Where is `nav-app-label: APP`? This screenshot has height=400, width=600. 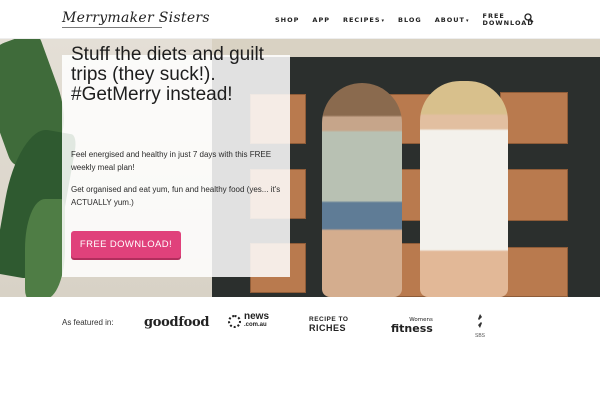
nav-app-label: APP is located at coordinates (321, 19).